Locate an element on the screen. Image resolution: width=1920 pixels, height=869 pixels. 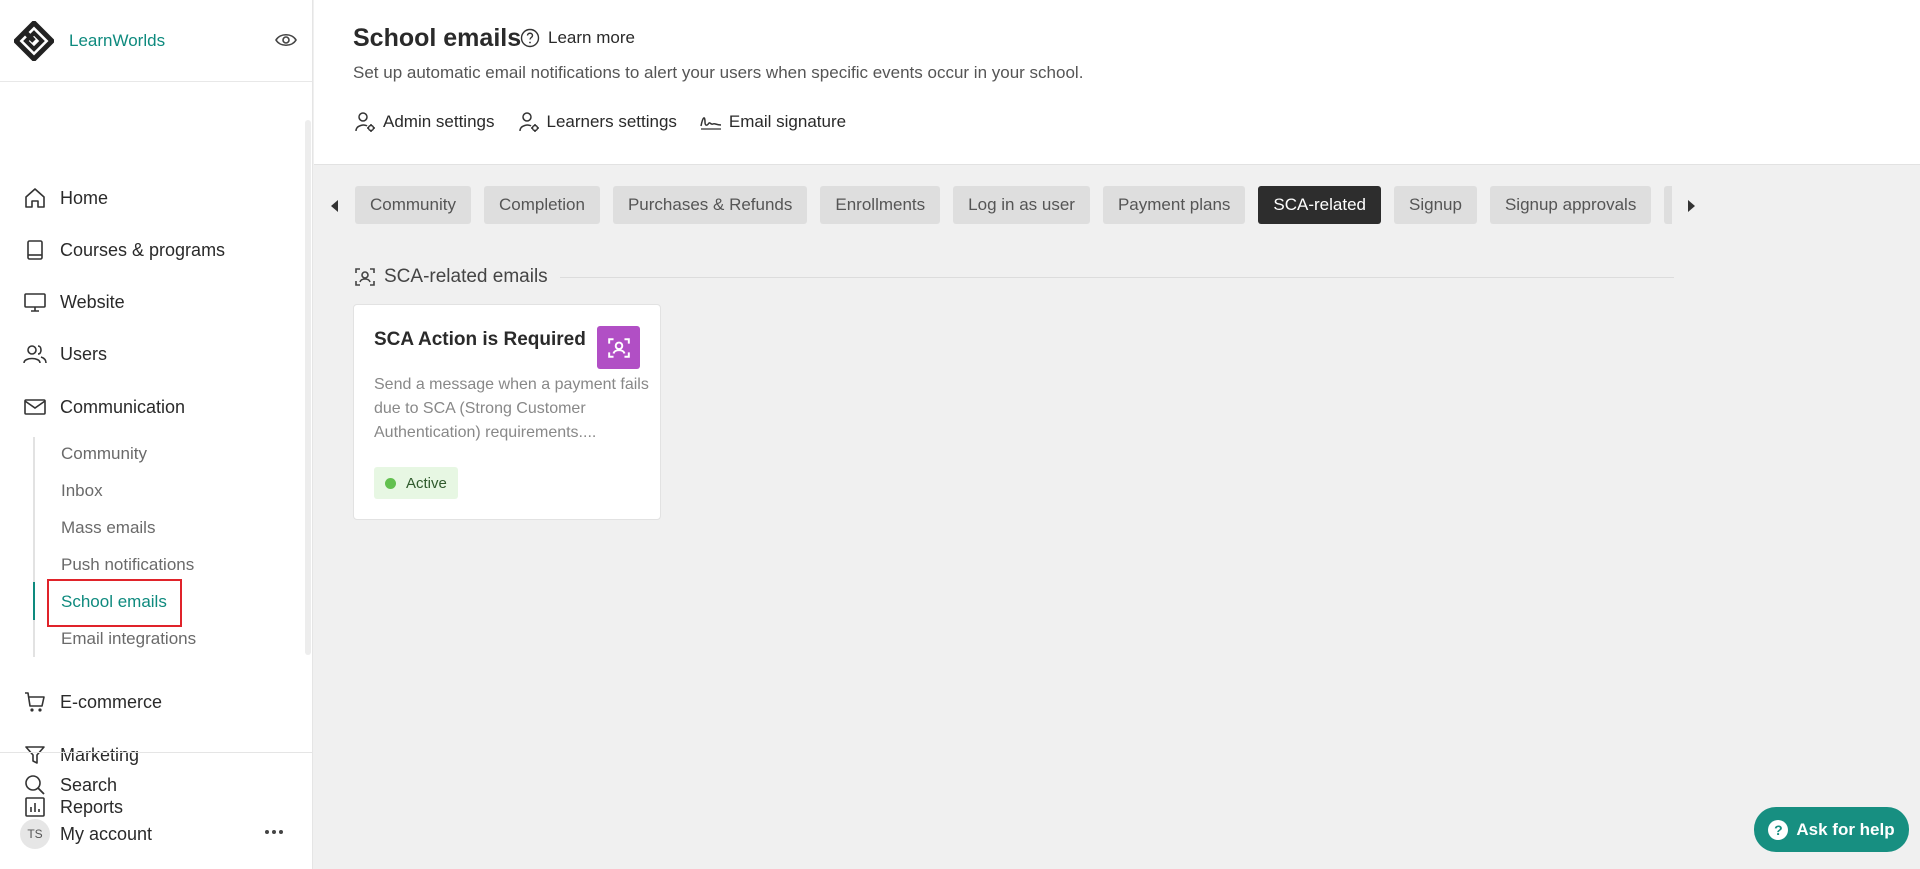
nav-item-label: My account is located at coordinates (106, 833).